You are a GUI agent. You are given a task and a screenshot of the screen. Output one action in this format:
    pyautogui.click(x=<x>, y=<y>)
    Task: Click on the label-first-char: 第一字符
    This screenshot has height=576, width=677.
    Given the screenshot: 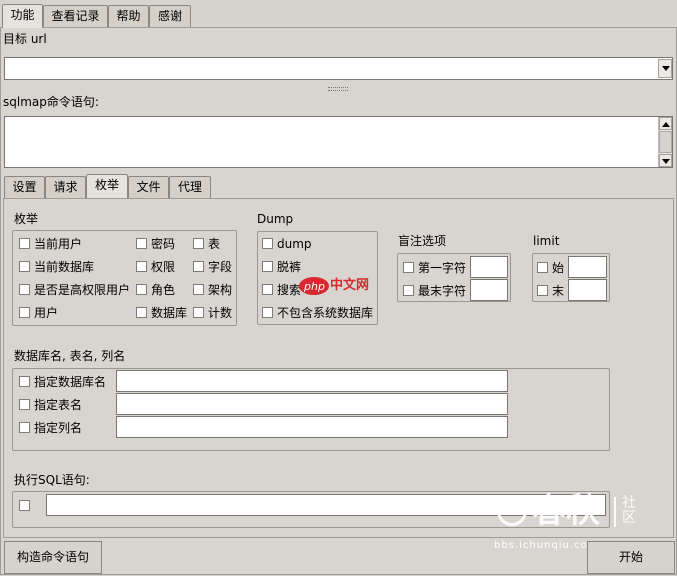 What is the action you would take?
    pyautogui.click(x=442, y=268)
    